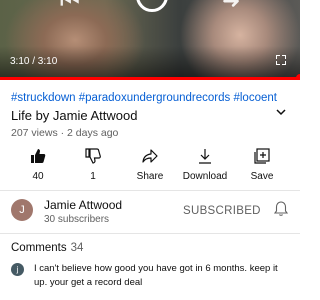 The image size is (320, 300). What do you see at coordinates (93, 176) in the screenshot?
I see `dislike-count: 1` at bounding box center [93, 176].